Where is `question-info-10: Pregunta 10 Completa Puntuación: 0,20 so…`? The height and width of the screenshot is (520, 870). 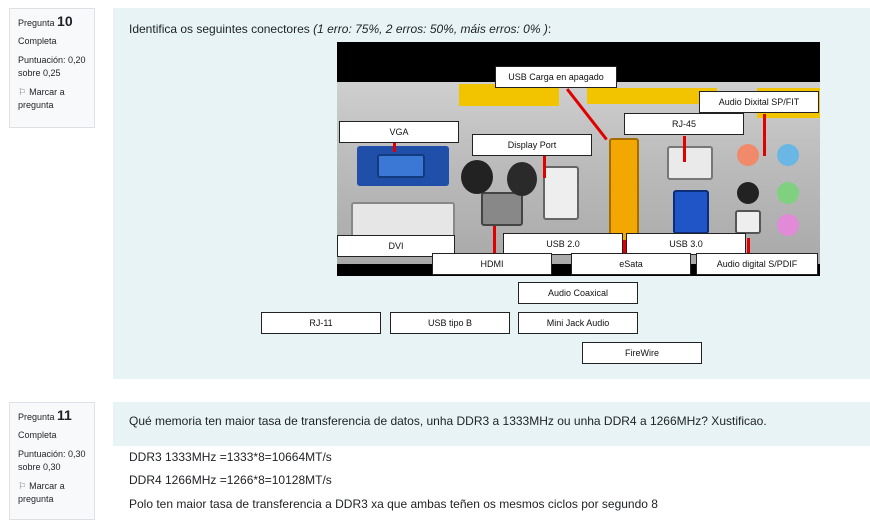
question-info-10: Pregunta 10 Completa Puntuación: 0,20 so… is located at coordinates (52, 68).